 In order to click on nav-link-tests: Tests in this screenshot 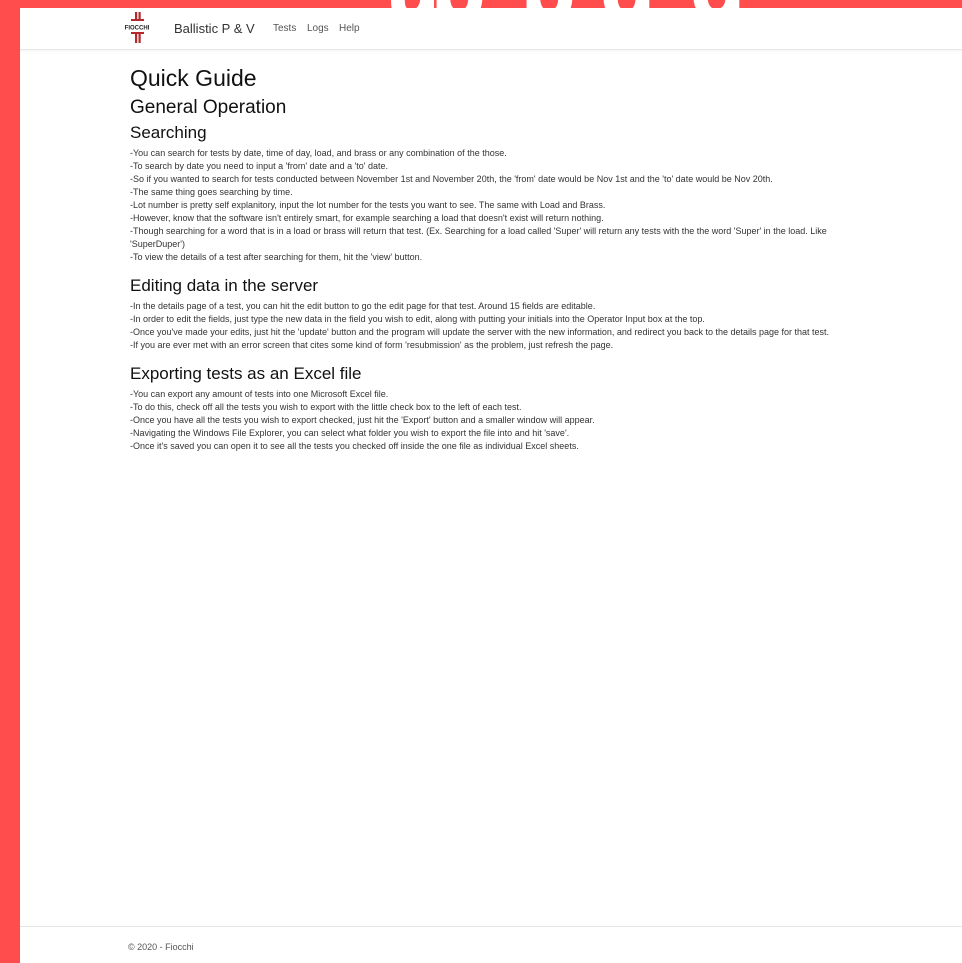, I will do `click(284, 28)`.